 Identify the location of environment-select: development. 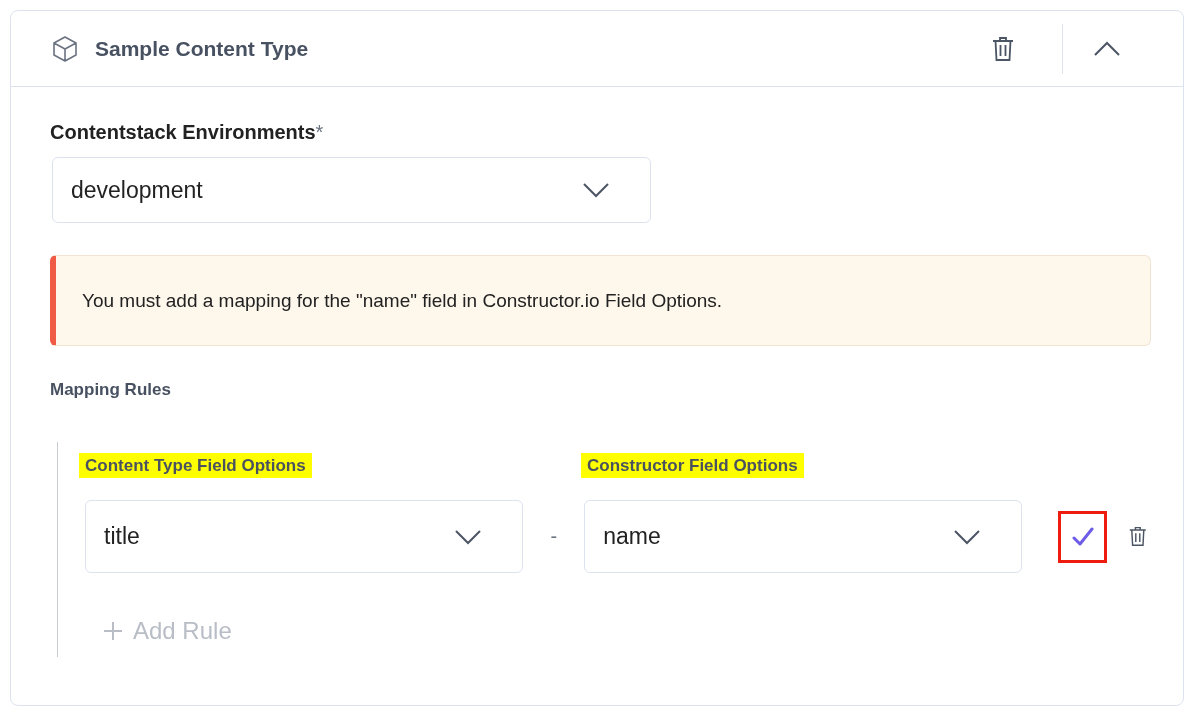
(351, 190).